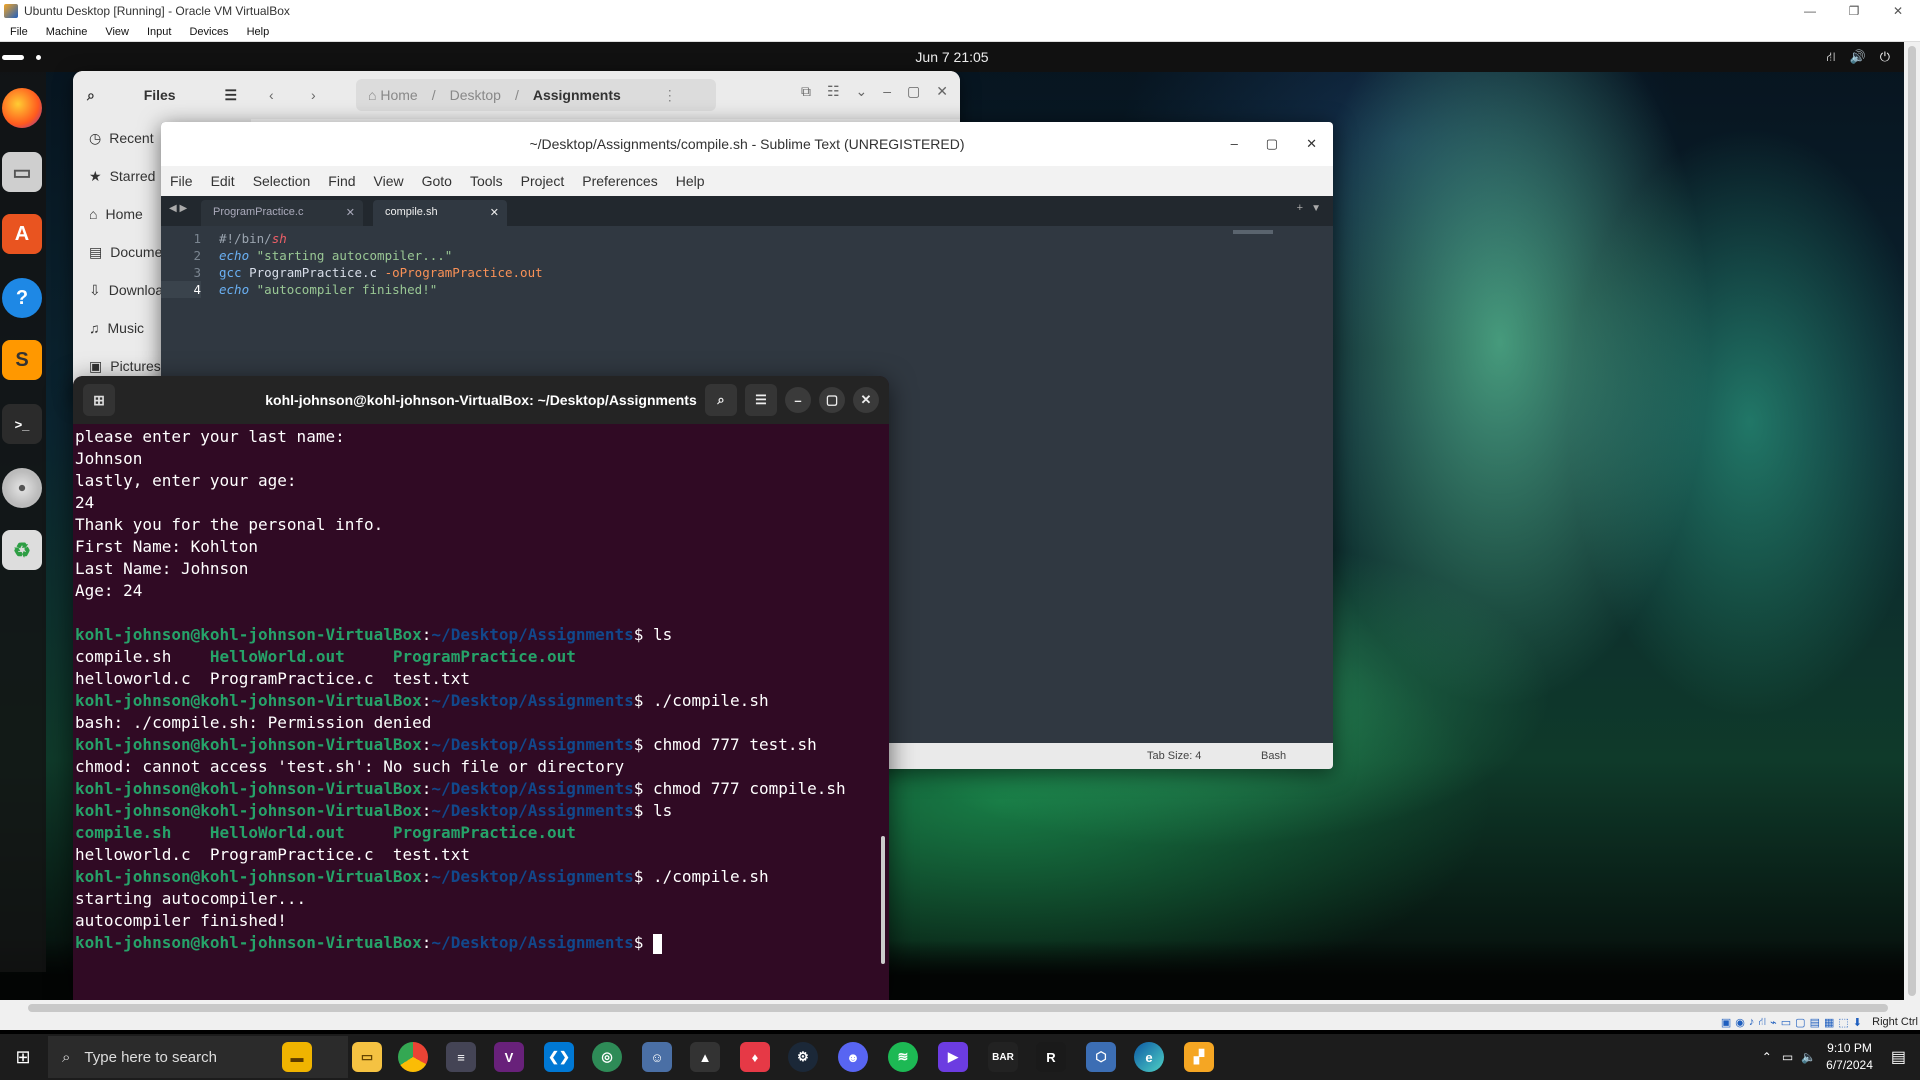 The image size is (1920, 1080). Describe the element at coordinates (437, 181) in the screenshot. I see `menu-goto: Goto` at that location.